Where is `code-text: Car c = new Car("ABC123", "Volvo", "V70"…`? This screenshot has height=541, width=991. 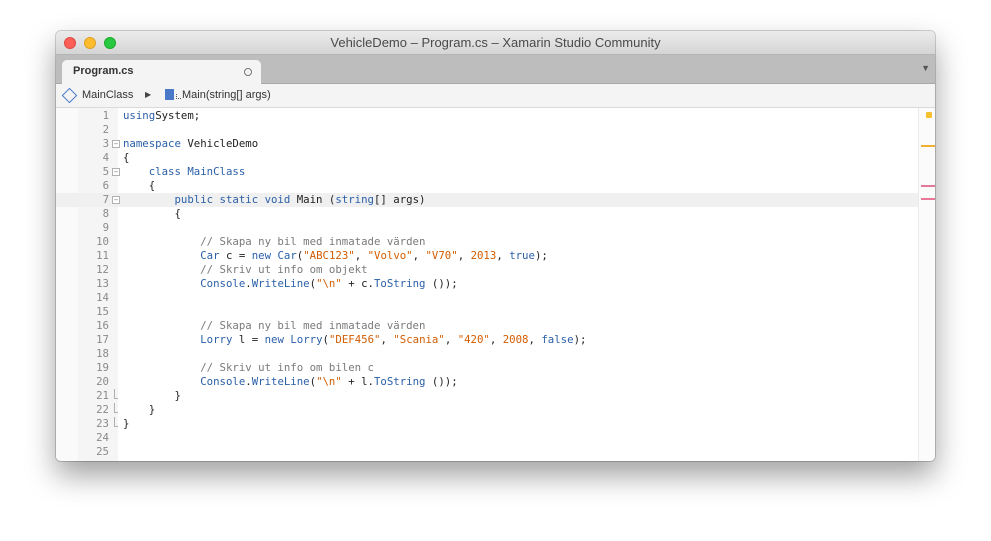
code-text: Car c = new Car("ABC123", "Volvo", "V70"… is located at coordinates (335, 256).